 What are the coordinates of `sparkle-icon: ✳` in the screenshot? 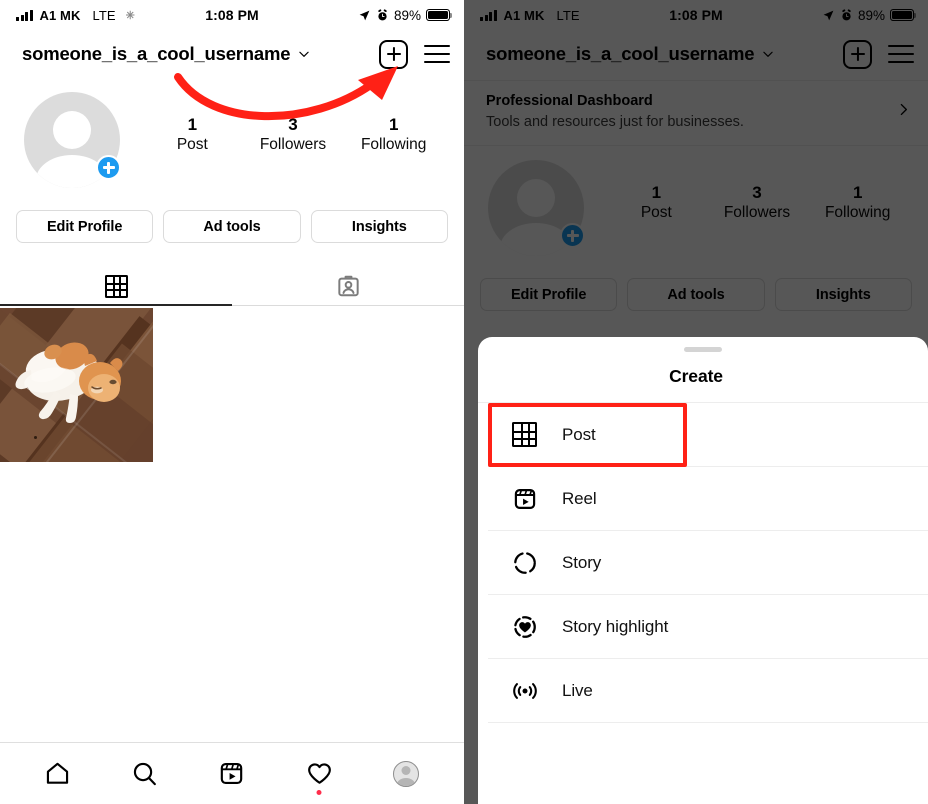 It's located at (130, 15).